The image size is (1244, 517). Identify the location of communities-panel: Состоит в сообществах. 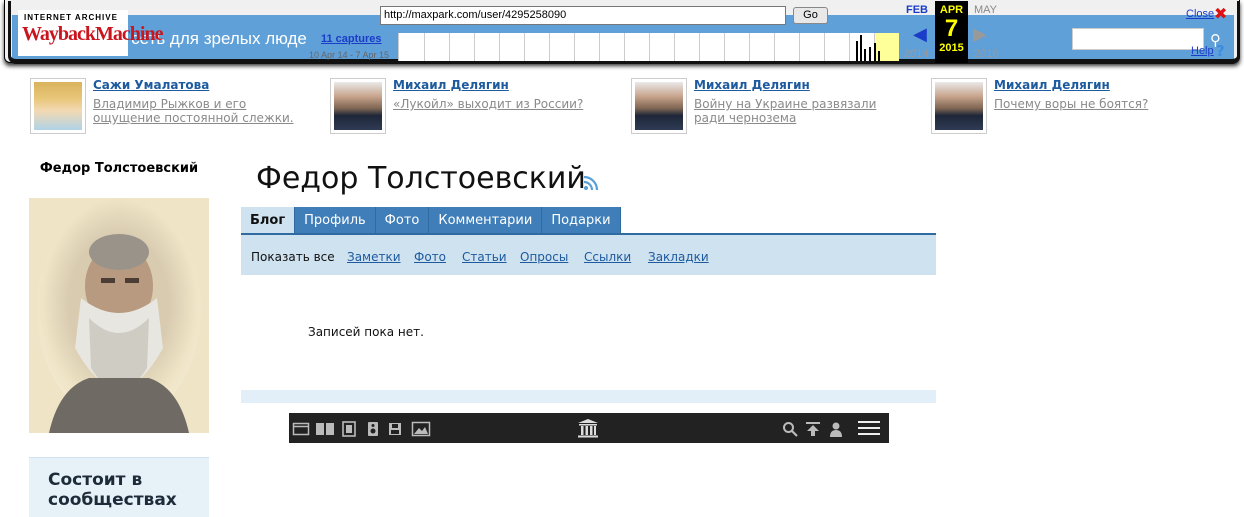
(119, 487).